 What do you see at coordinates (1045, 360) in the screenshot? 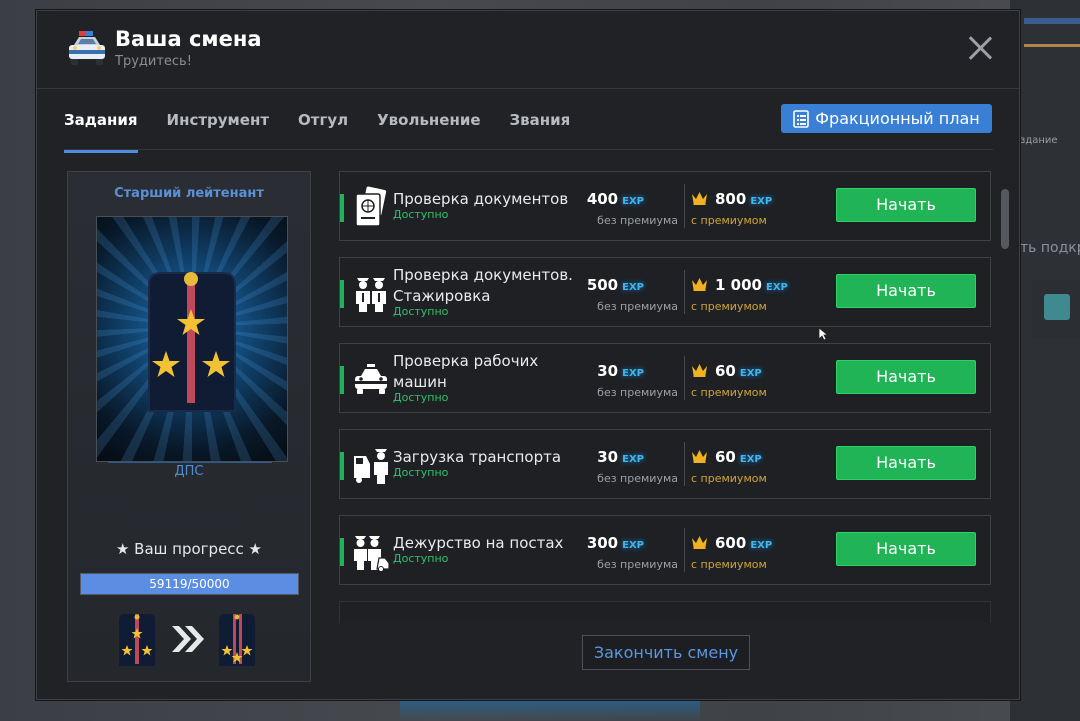
I see `background-hud-strip` at bounding box center [1045, 360].